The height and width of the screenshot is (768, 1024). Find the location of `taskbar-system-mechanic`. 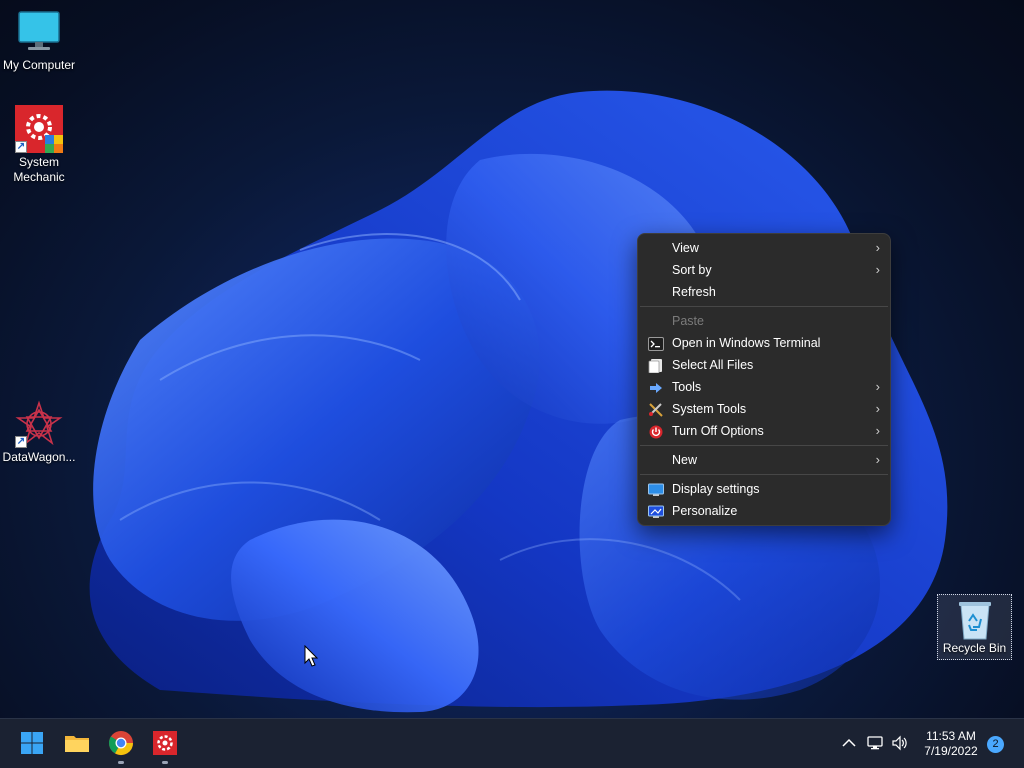

taskbar-system-mechanic is located at coordinates (165, 746).